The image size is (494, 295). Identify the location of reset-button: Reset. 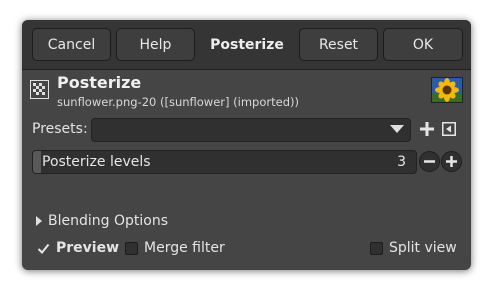
(338, 44).